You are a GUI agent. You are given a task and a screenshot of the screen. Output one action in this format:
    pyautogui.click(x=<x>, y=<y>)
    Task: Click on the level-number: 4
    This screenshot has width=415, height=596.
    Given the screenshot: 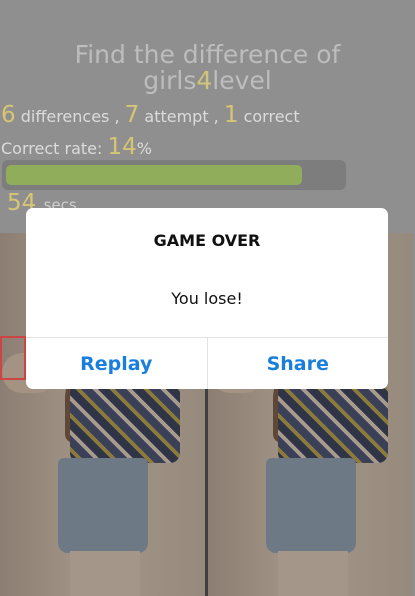 What is the action you would take?
    pyautogui.click(x=204, y=80)
    